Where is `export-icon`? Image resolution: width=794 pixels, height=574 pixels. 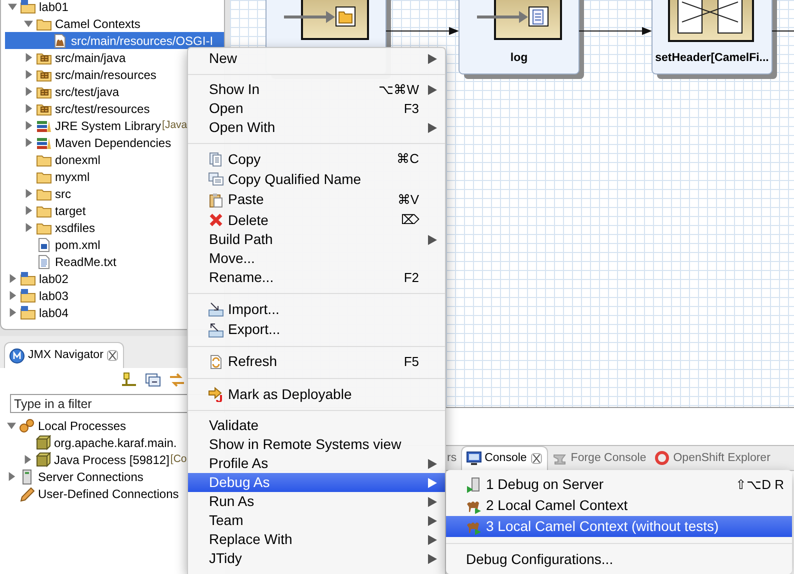
export-icon is located at coordinates (216, 330).